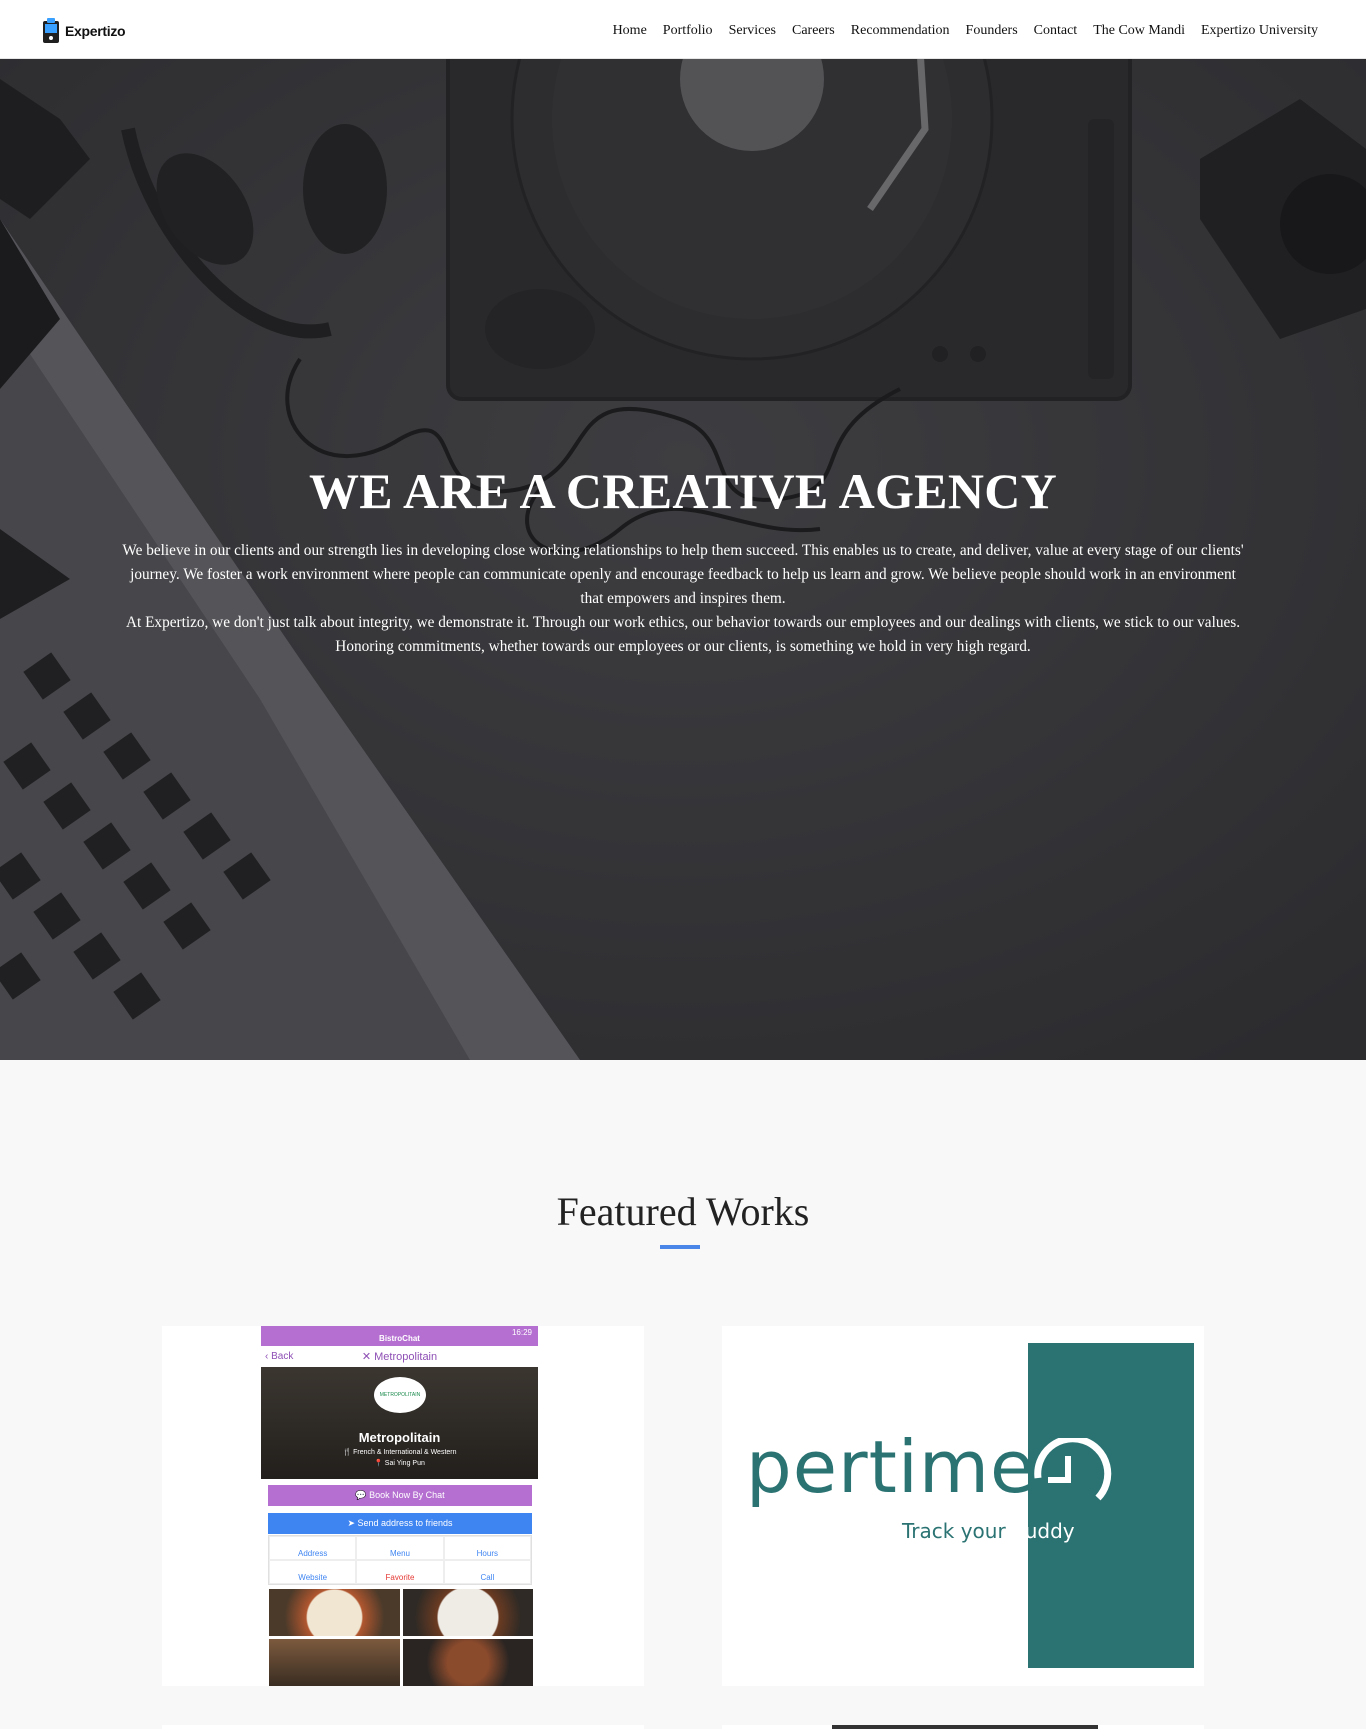 This screenshot has width=1366, height=1729. Describe the element at coordinates (683, 1211) in the screenshot. I see `featured-works-title: Featured Works` at that location.